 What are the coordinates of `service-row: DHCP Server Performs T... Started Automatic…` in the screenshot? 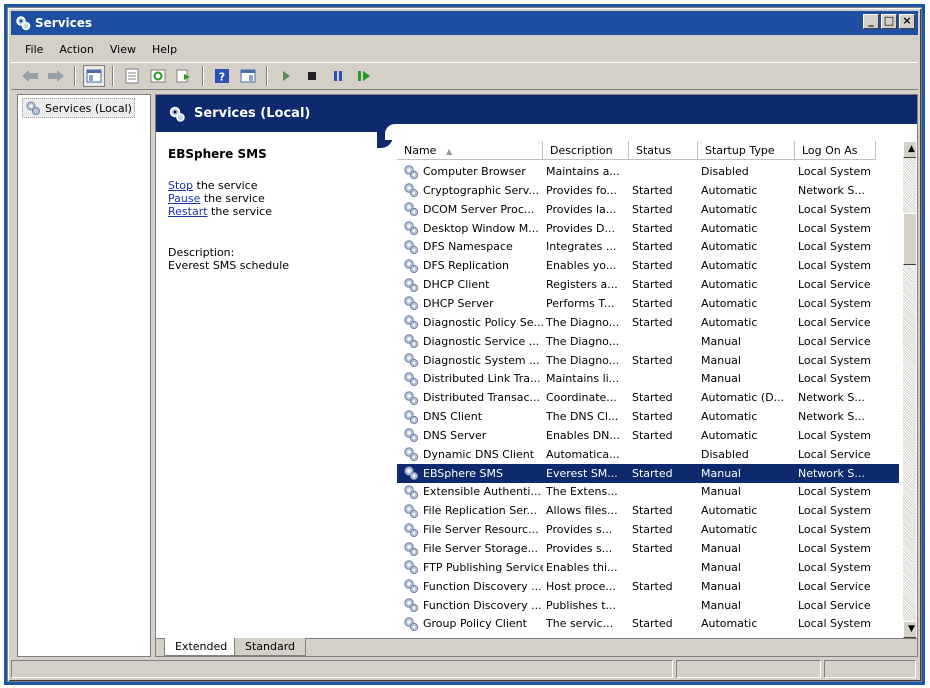 It's located at (648, 303).